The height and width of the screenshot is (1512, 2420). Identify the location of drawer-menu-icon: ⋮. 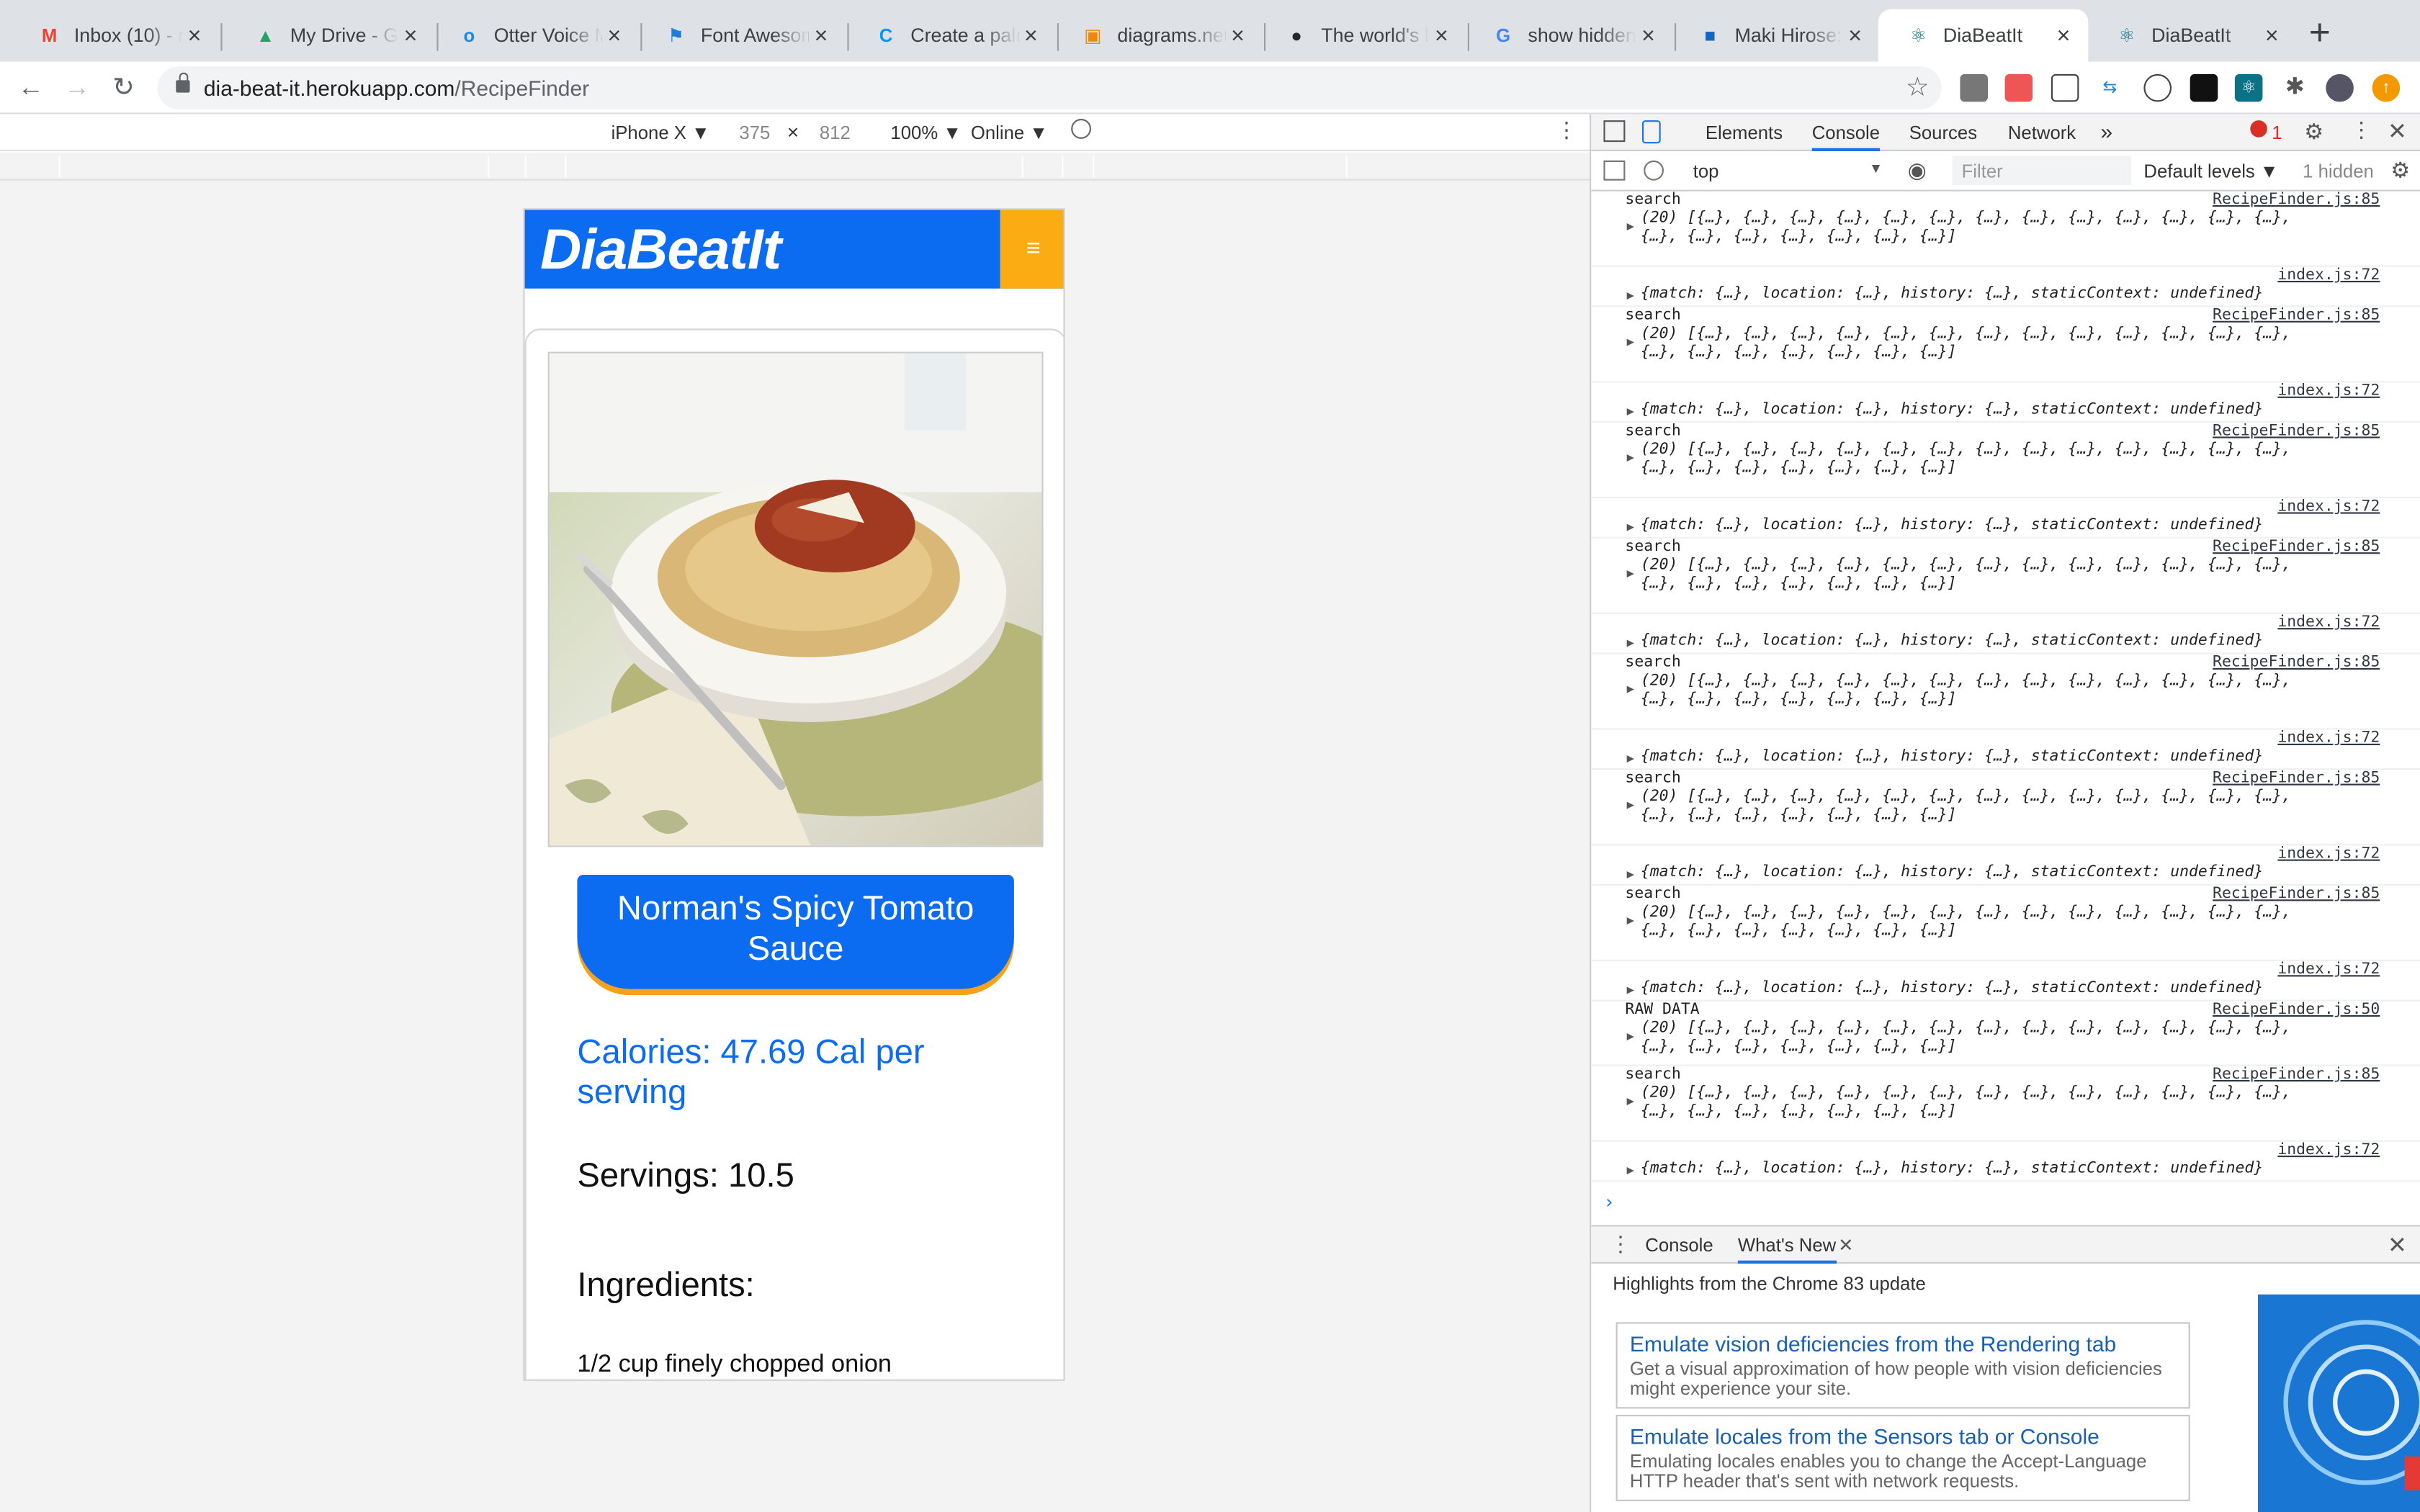
(1620, 1244).